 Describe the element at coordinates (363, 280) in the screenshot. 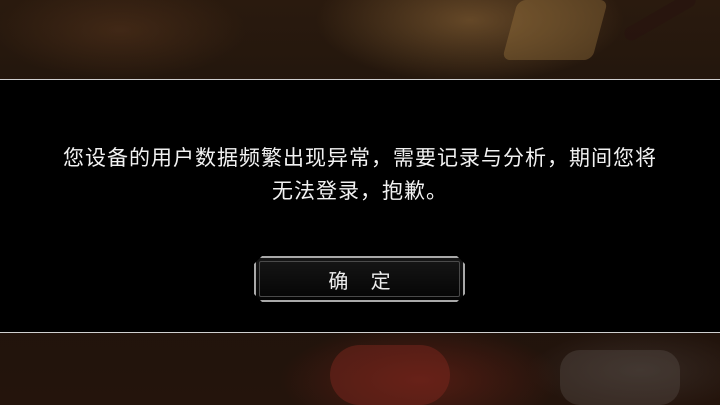

I see `confirm-button-label: 确 定` at that location.